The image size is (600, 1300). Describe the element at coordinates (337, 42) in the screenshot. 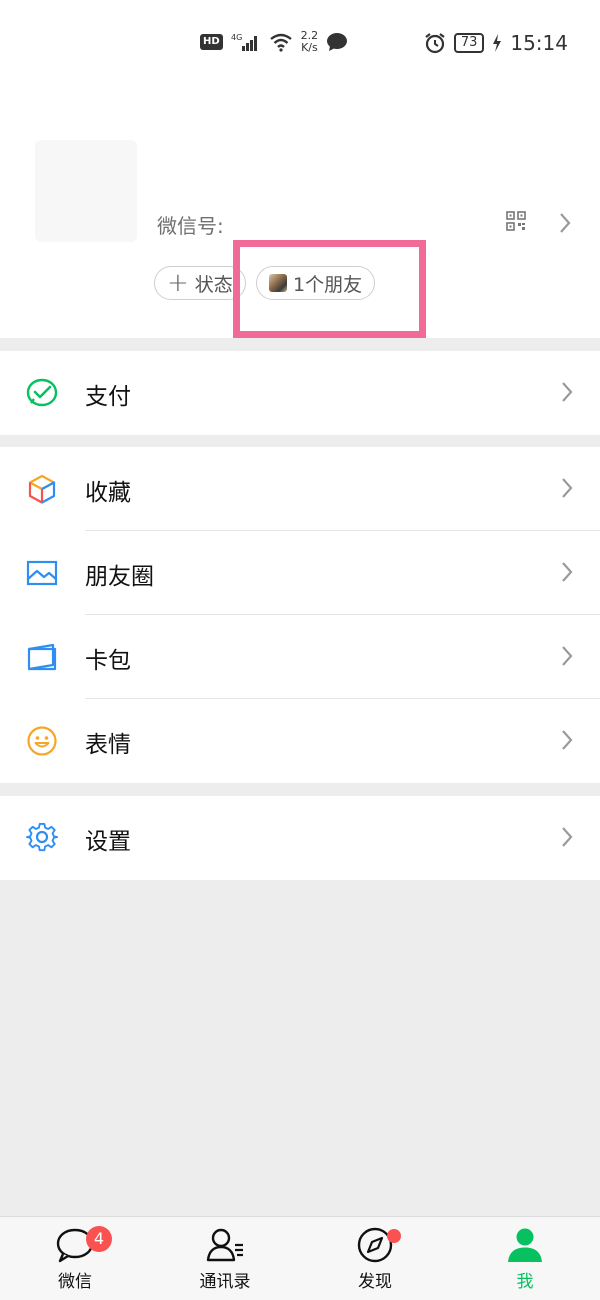

I see `message-notification-icon` at that location.